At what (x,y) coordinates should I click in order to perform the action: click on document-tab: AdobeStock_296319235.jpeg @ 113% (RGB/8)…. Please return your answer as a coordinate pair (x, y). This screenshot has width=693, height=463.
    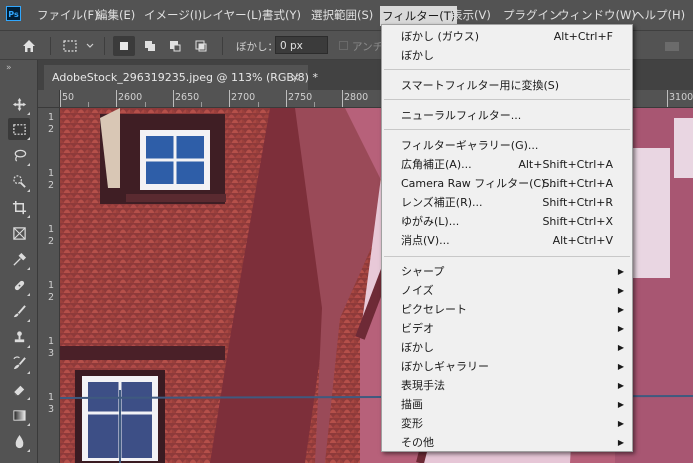
    Looking at the image, I should click on (181, 77).